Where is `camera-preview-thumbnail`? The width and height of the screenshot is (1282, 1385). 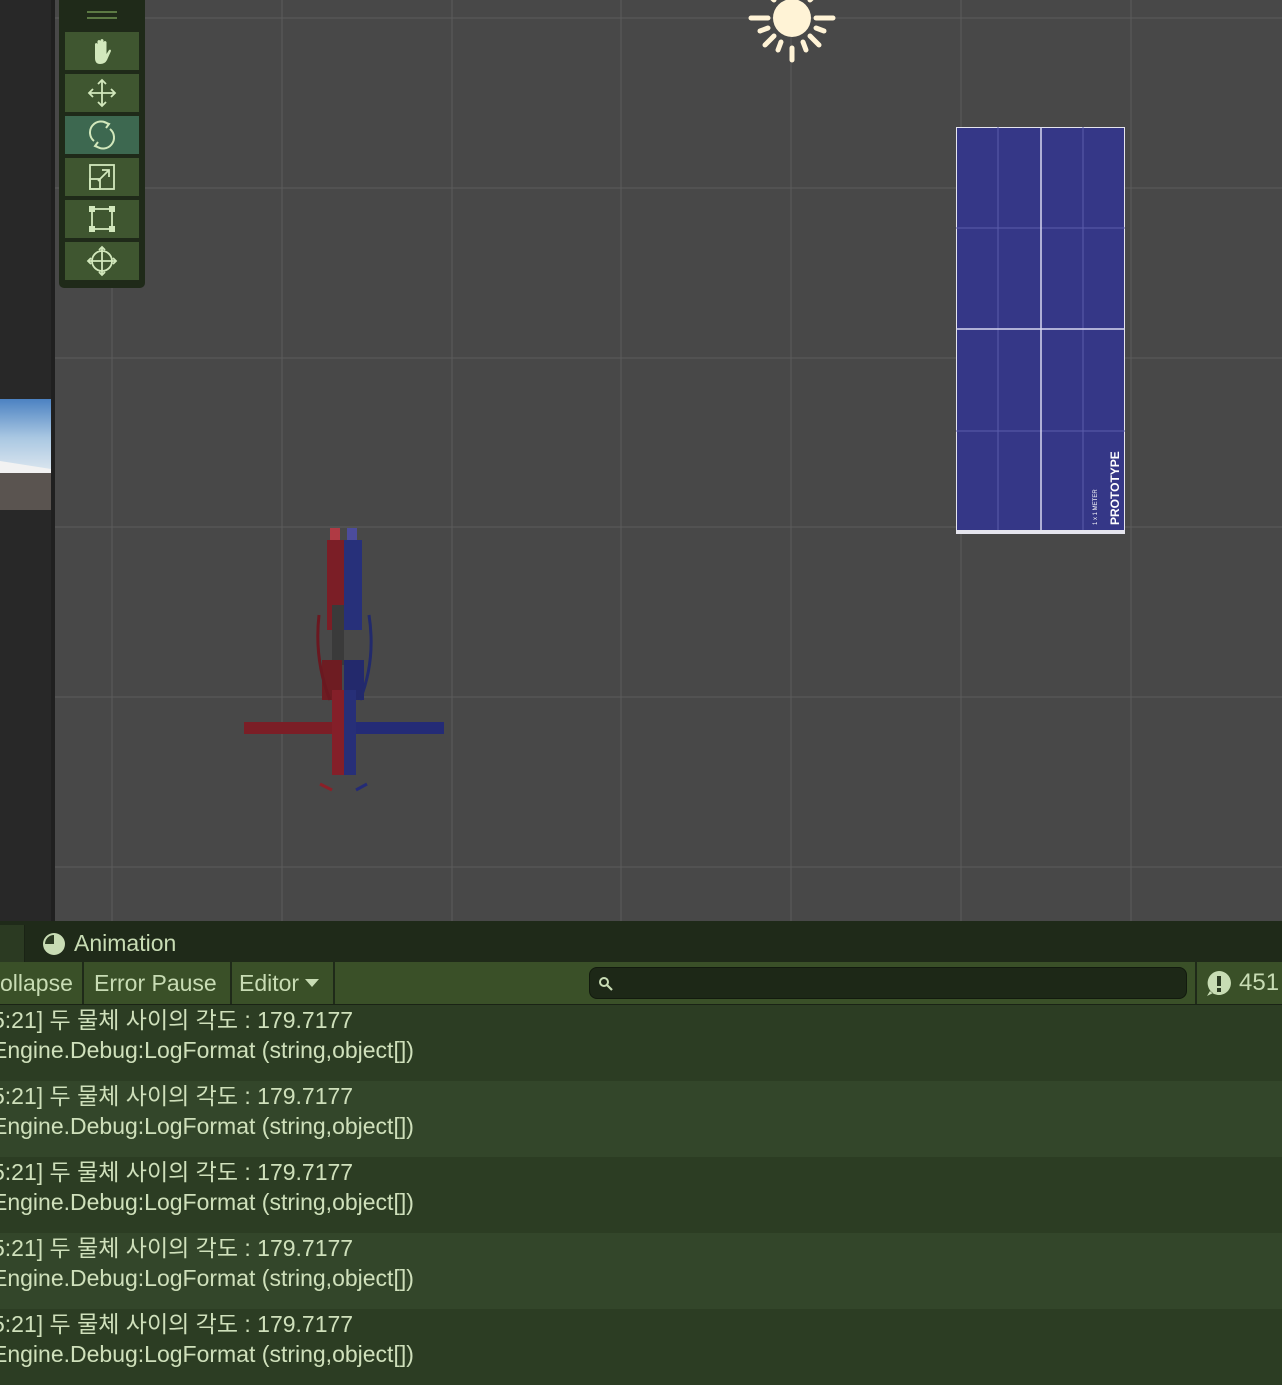 camera-preview-thumbnail is located at coordinates (25, 454).